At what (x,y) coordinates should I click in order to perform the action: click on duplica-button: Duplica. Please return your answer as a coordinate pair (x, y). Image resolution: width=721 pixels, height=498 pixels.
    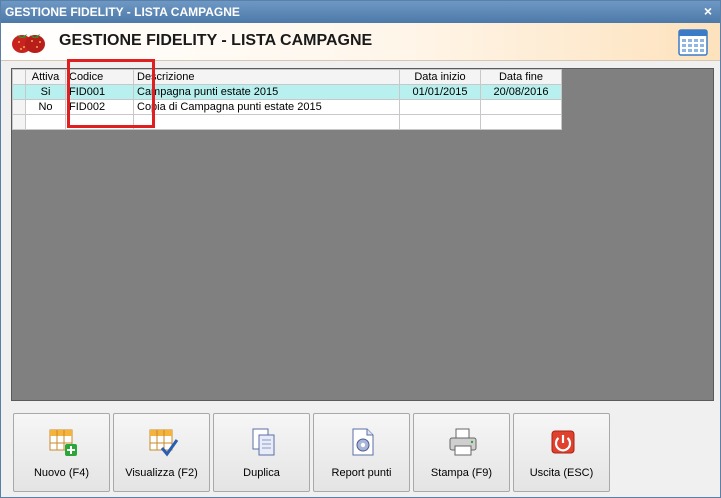
    Looking at the image, I should click on (261, 452).